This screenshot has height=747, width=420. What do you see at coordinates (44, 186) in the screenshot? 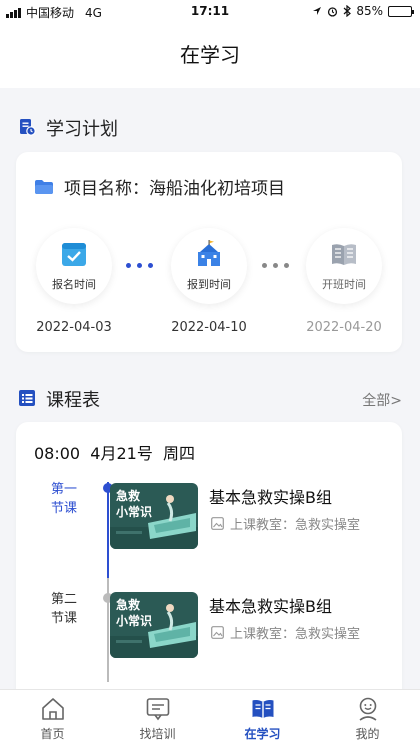
I see `folder-icon` at bounding box center [44, 186].